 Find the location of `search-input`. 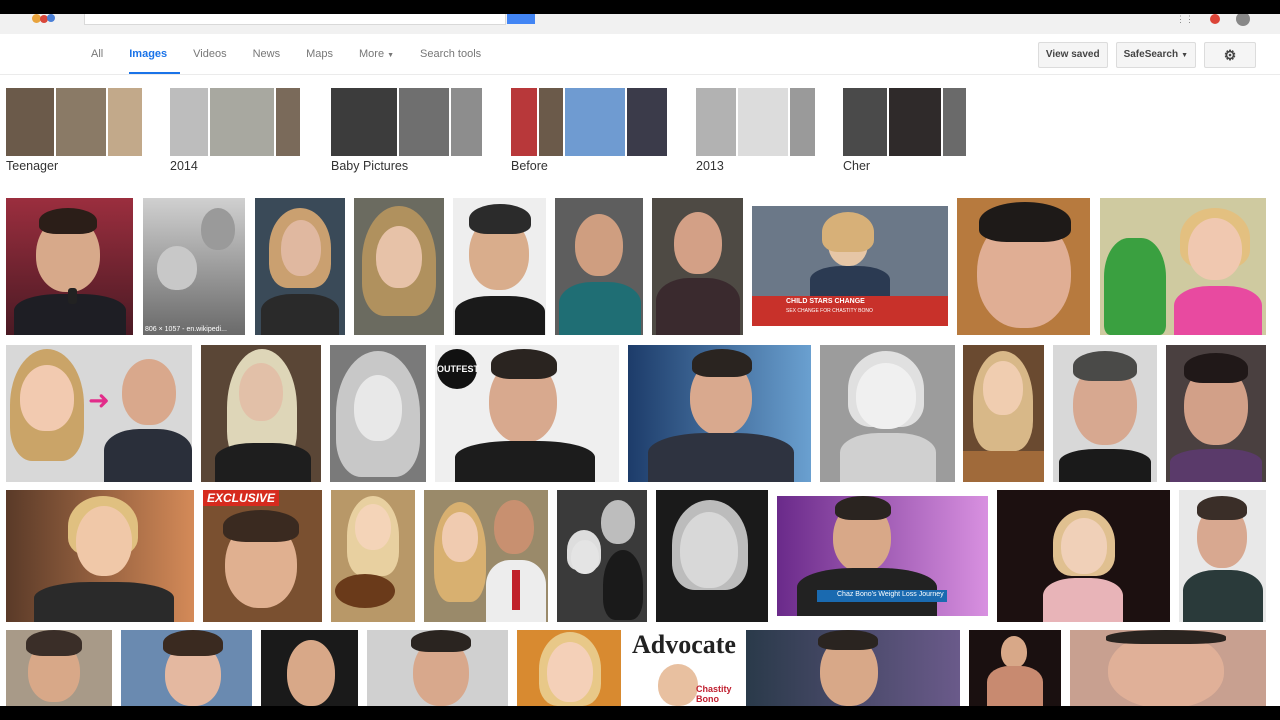

search-input is located at coordinates (295, 19).